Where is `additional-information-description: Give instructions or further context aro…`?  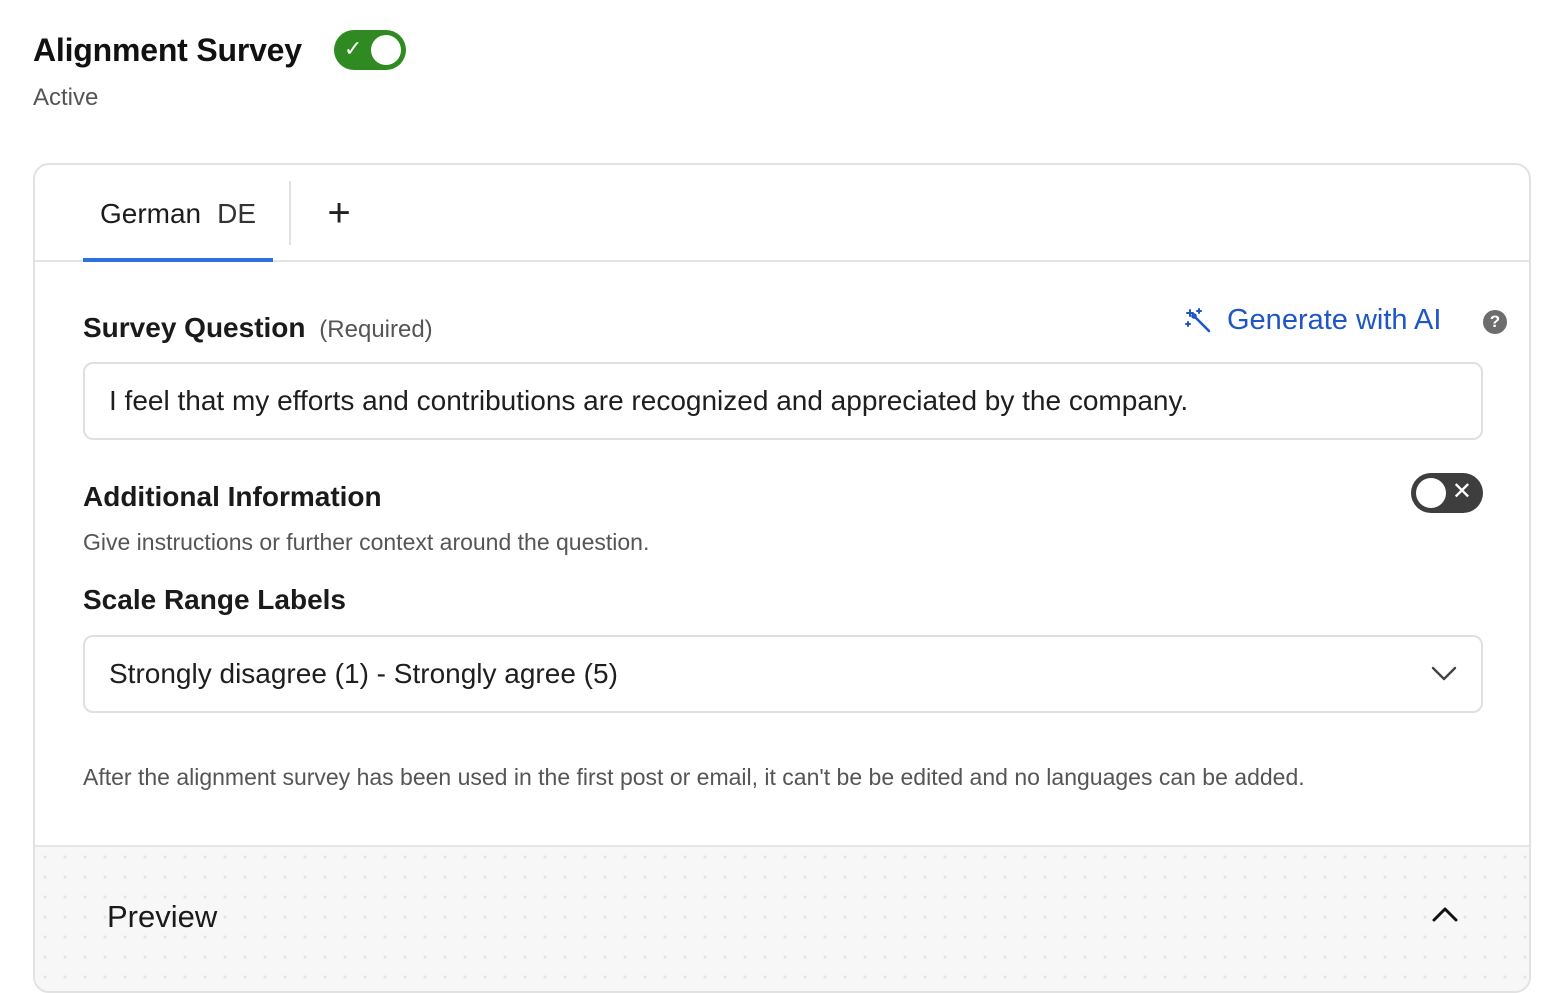 additional-information-description: Give instructions or further context aro… is located at coordinates (366, 542).